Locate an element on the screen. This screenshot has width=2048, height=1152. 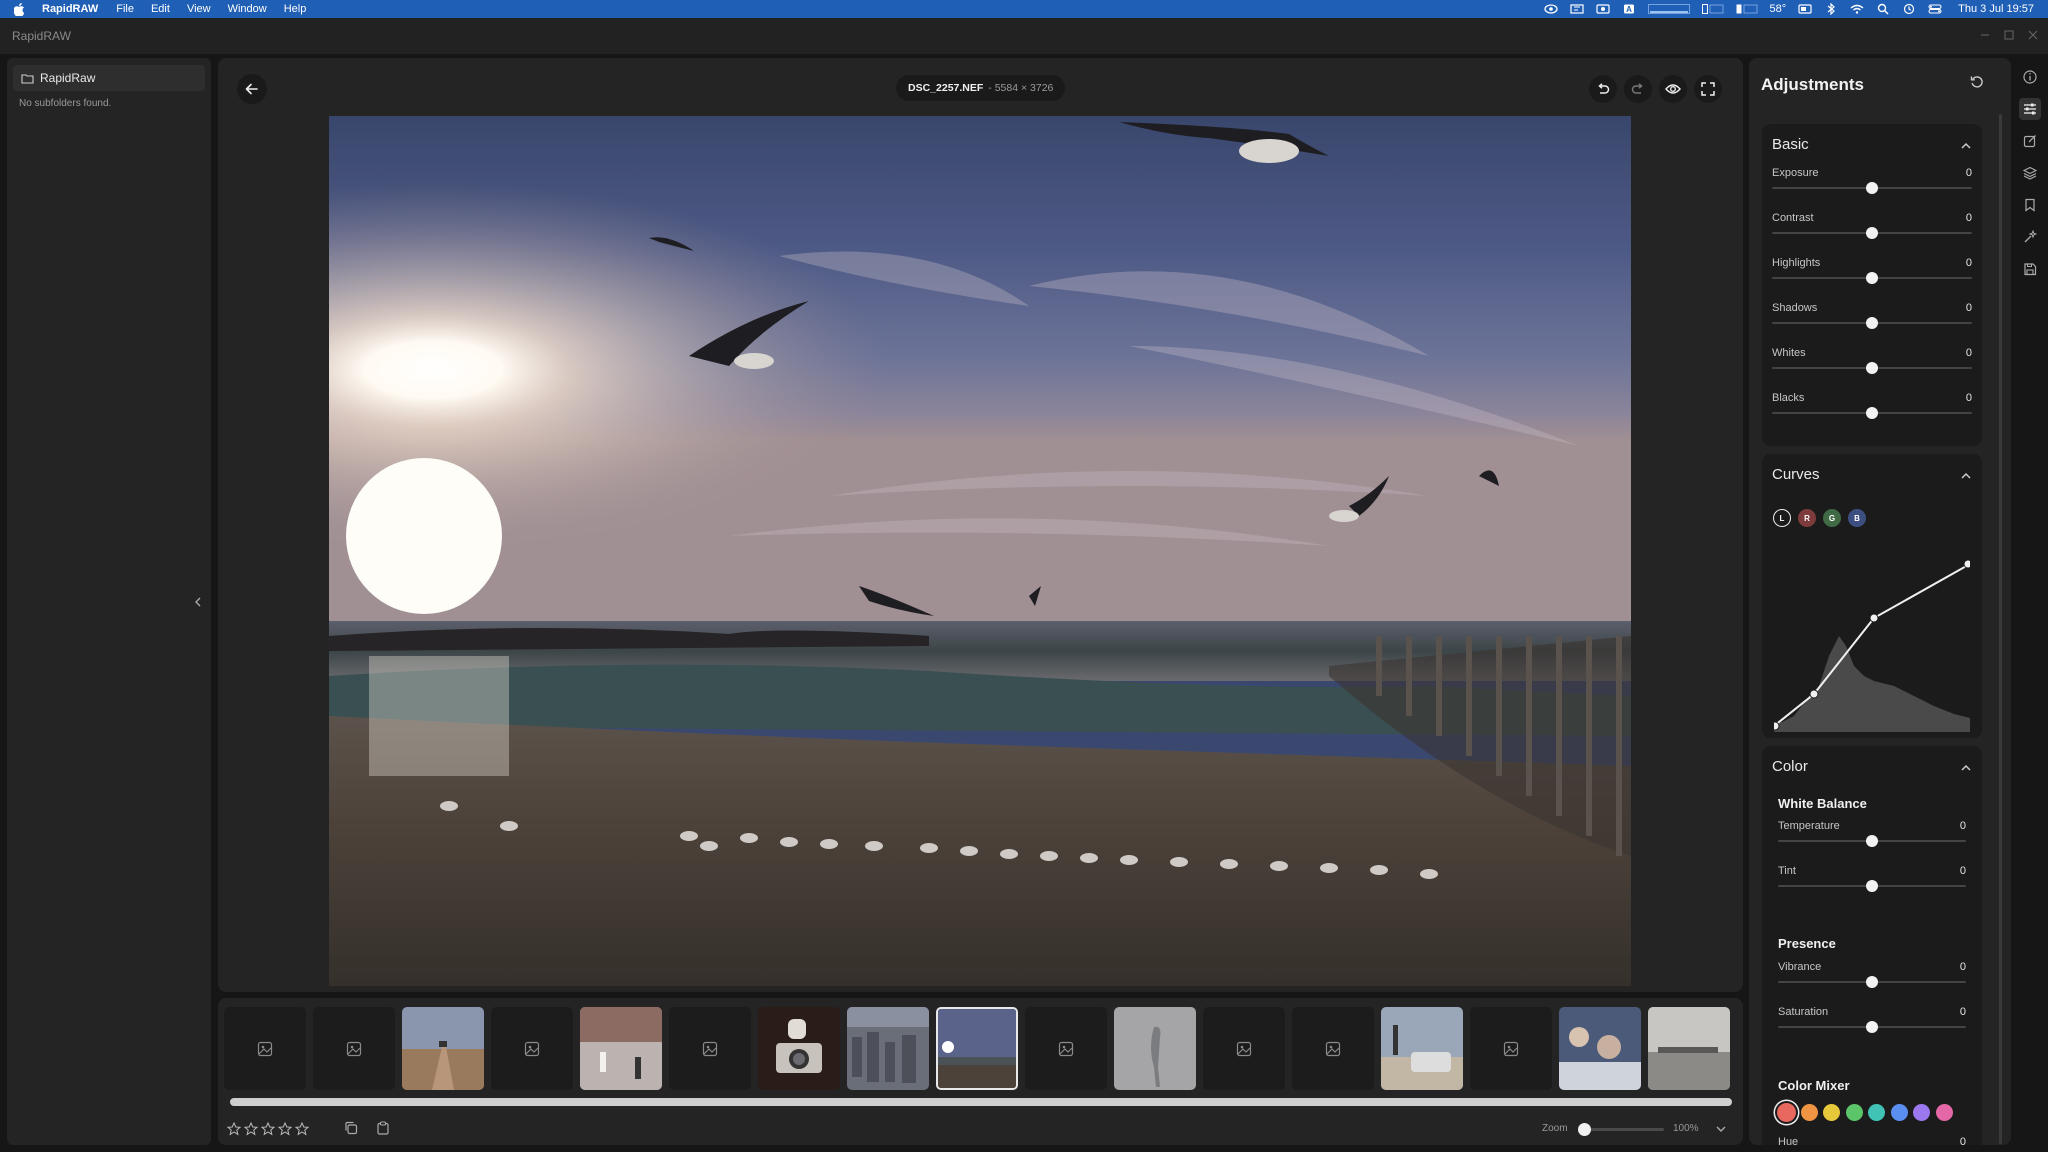
disk-graph-icon is located at coordinates (1747, 9).